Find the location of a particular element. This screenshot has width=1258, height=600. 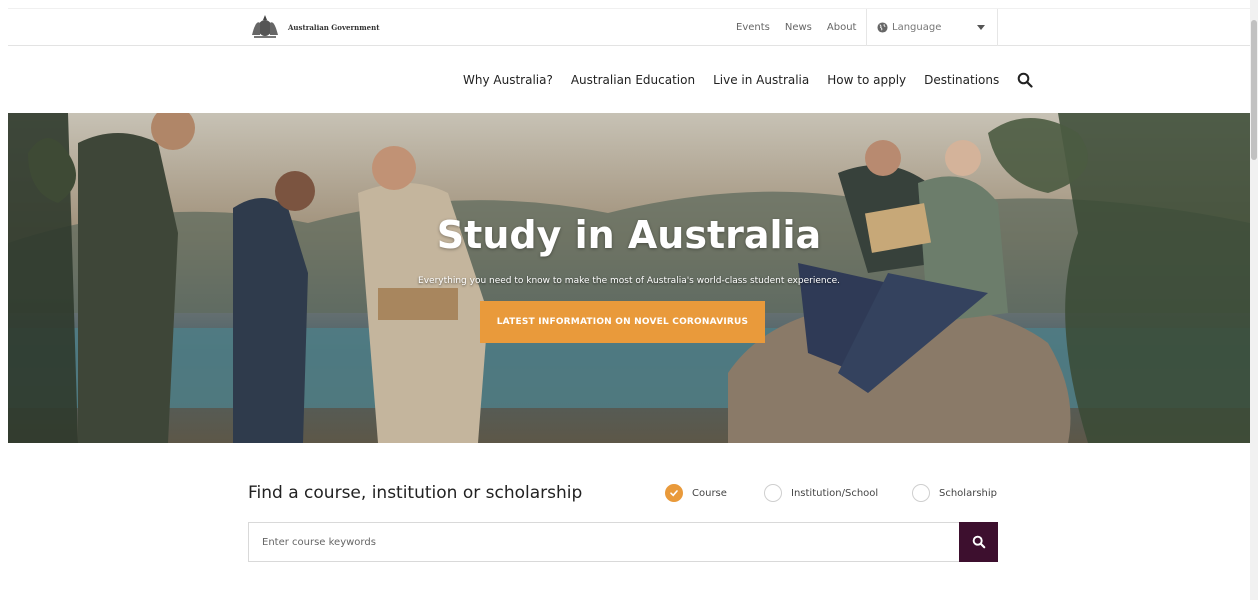

government-name: Australian Government is located at coordinates (334, 27).